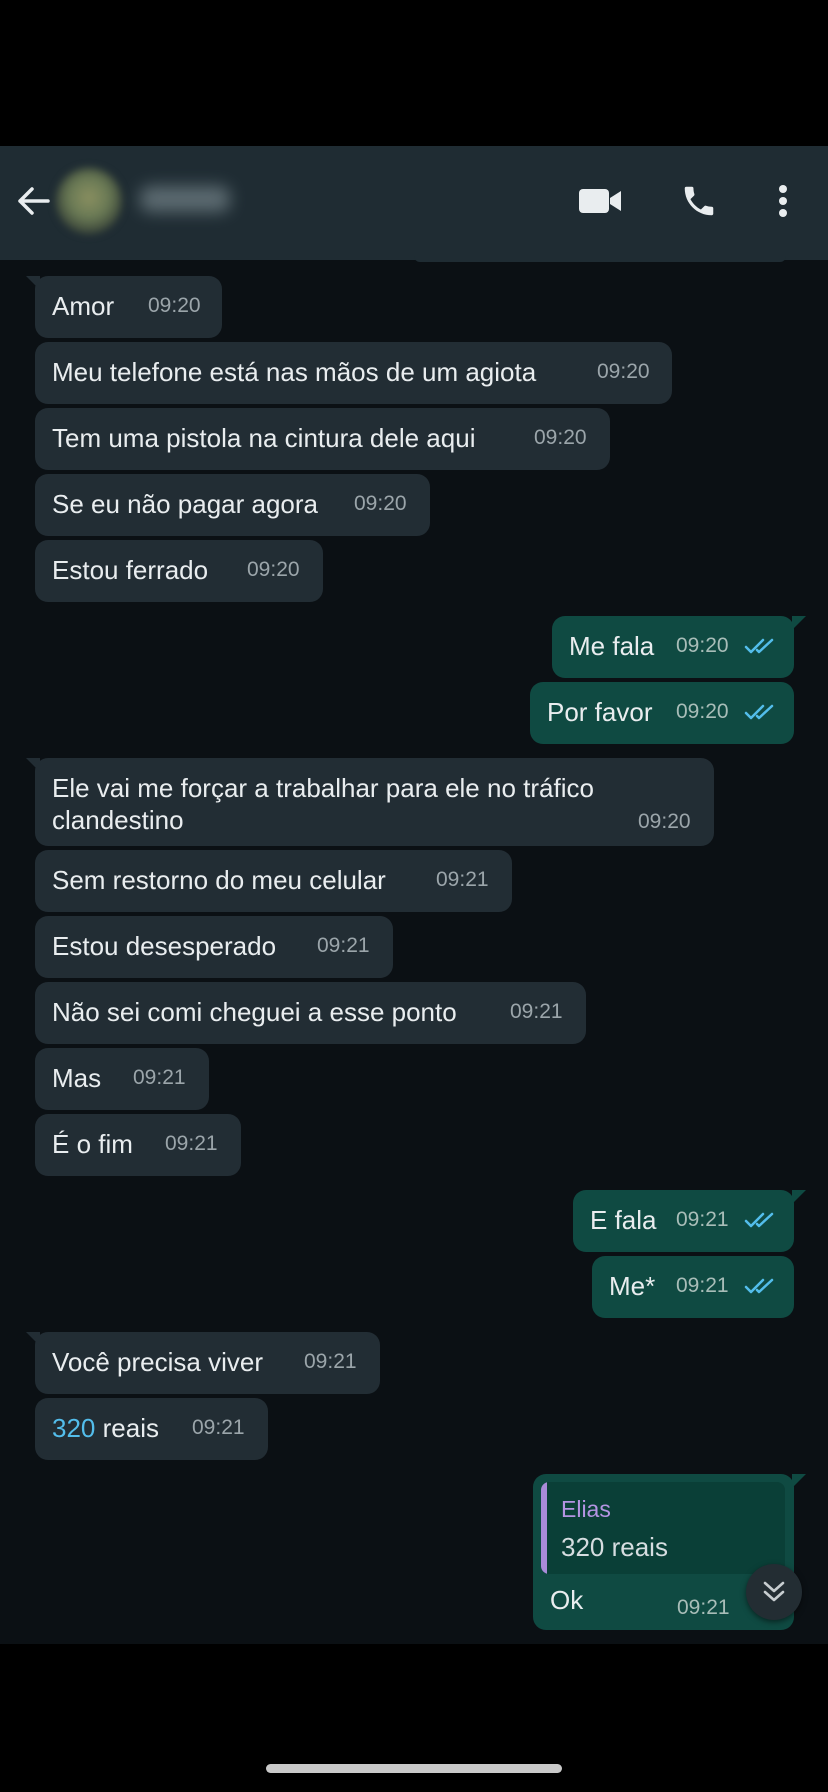 This screenshot has width=828, height=1792. I want to click on quote-bar, so click(544, 1528).